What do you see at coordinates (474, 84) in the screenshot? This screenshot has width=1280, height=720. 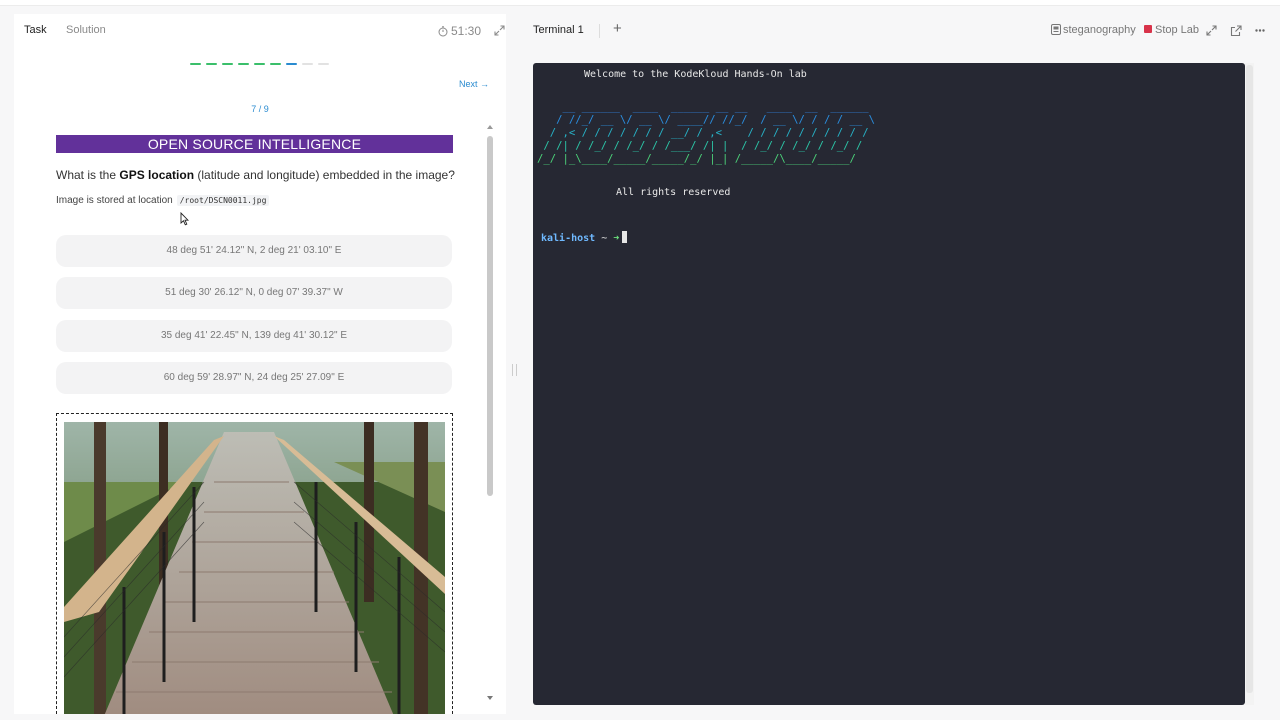 I see `next-button: Next →` at bounding box center [474, 84].